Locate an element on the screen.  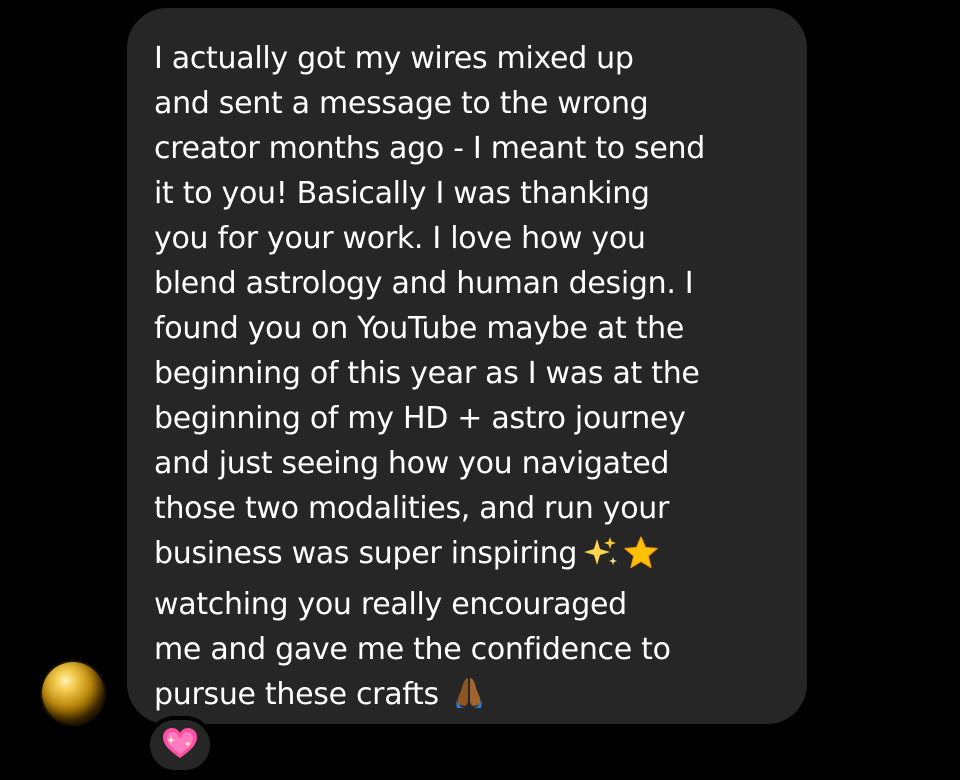
message-line: and sent a message to the wrong is located at coordinates (401, 103).